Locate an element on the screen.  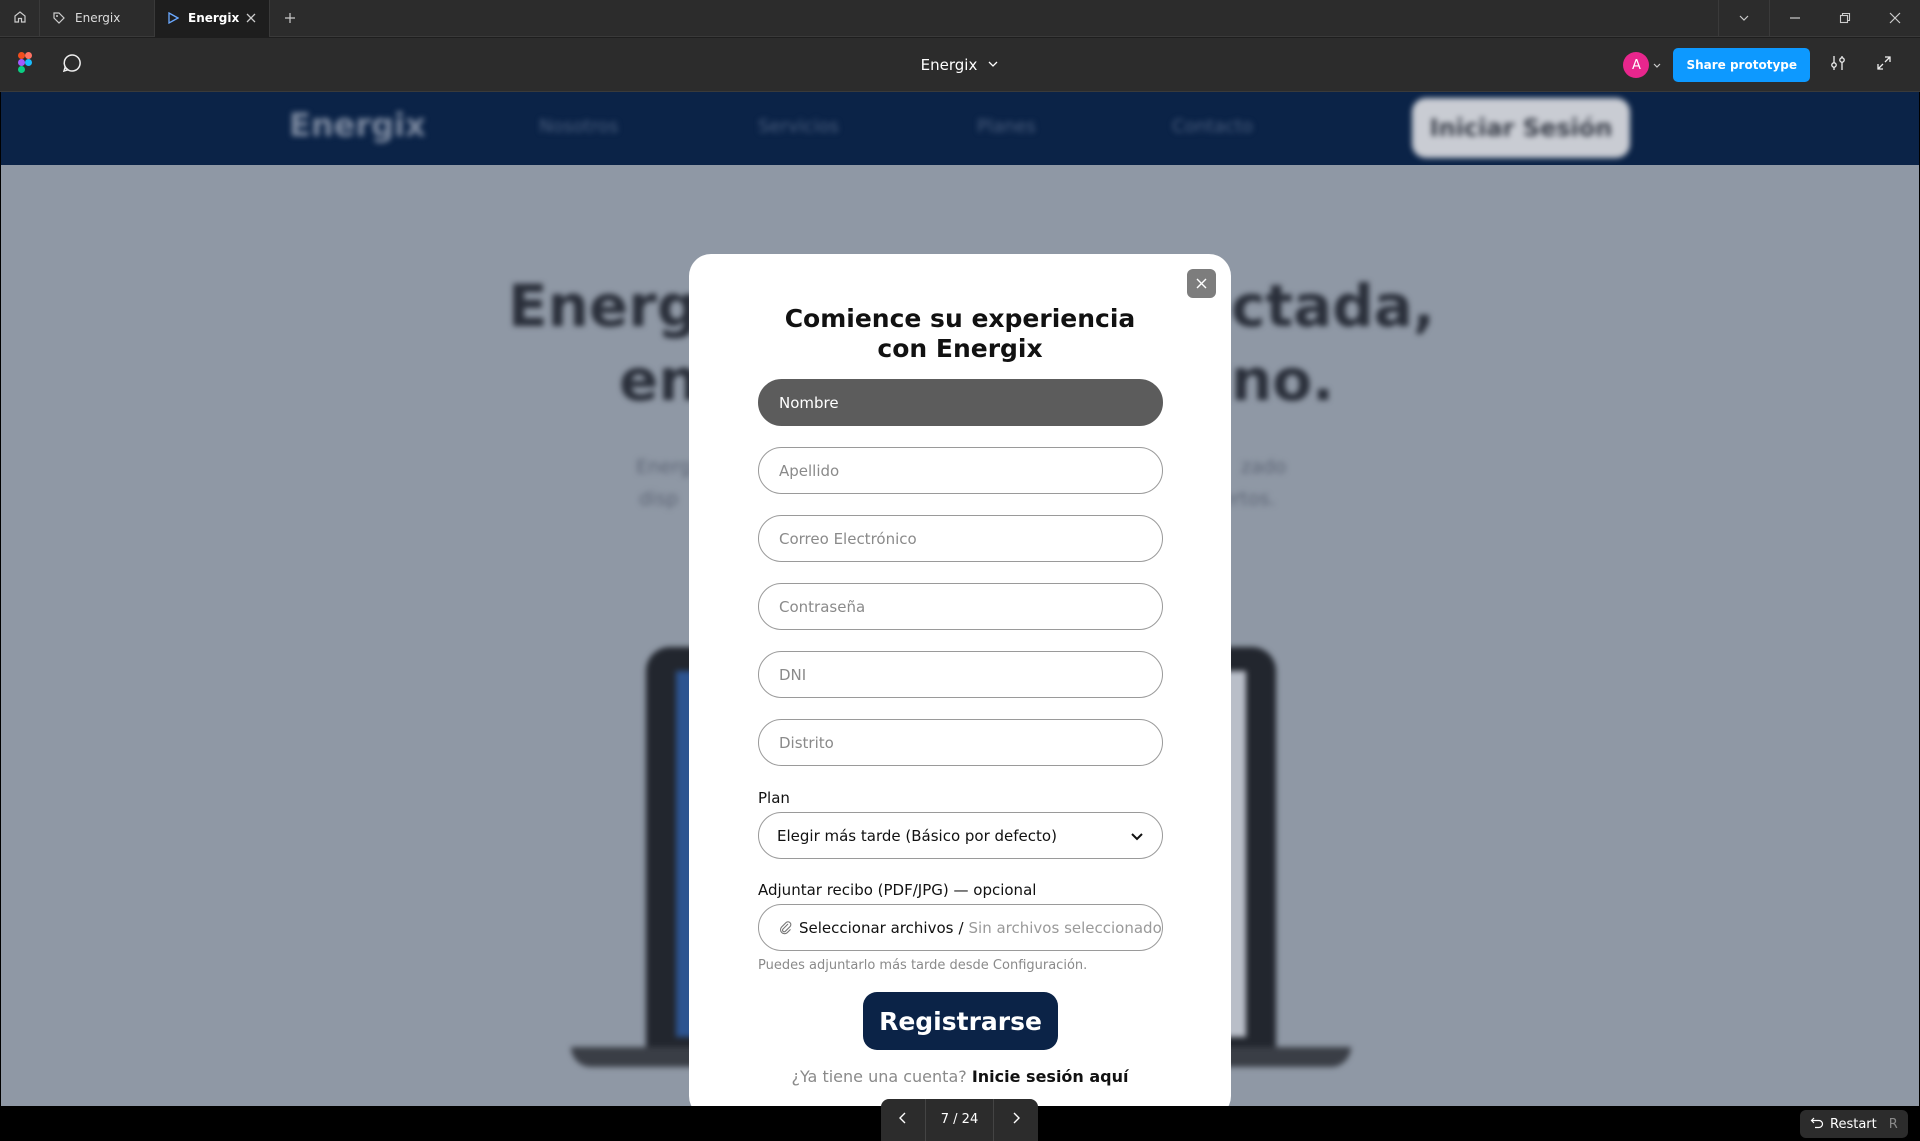
nav-link-servicios: Servicios is located at coordinates (798, 126).